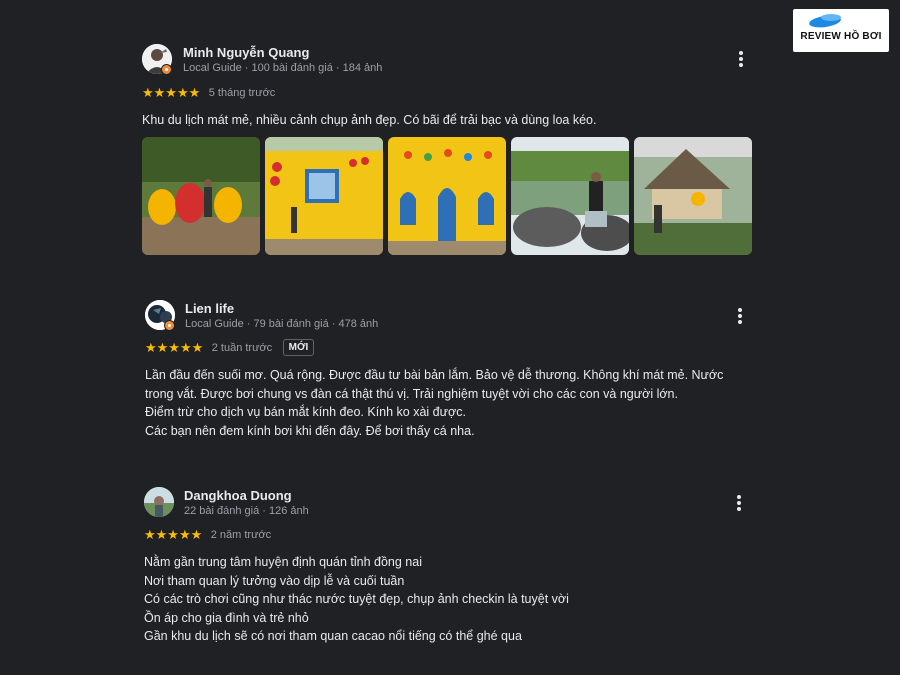  Describe the element at coordinates (447, 196) in the screenshot. I see `review-photo-yellow-house-door` at that location.